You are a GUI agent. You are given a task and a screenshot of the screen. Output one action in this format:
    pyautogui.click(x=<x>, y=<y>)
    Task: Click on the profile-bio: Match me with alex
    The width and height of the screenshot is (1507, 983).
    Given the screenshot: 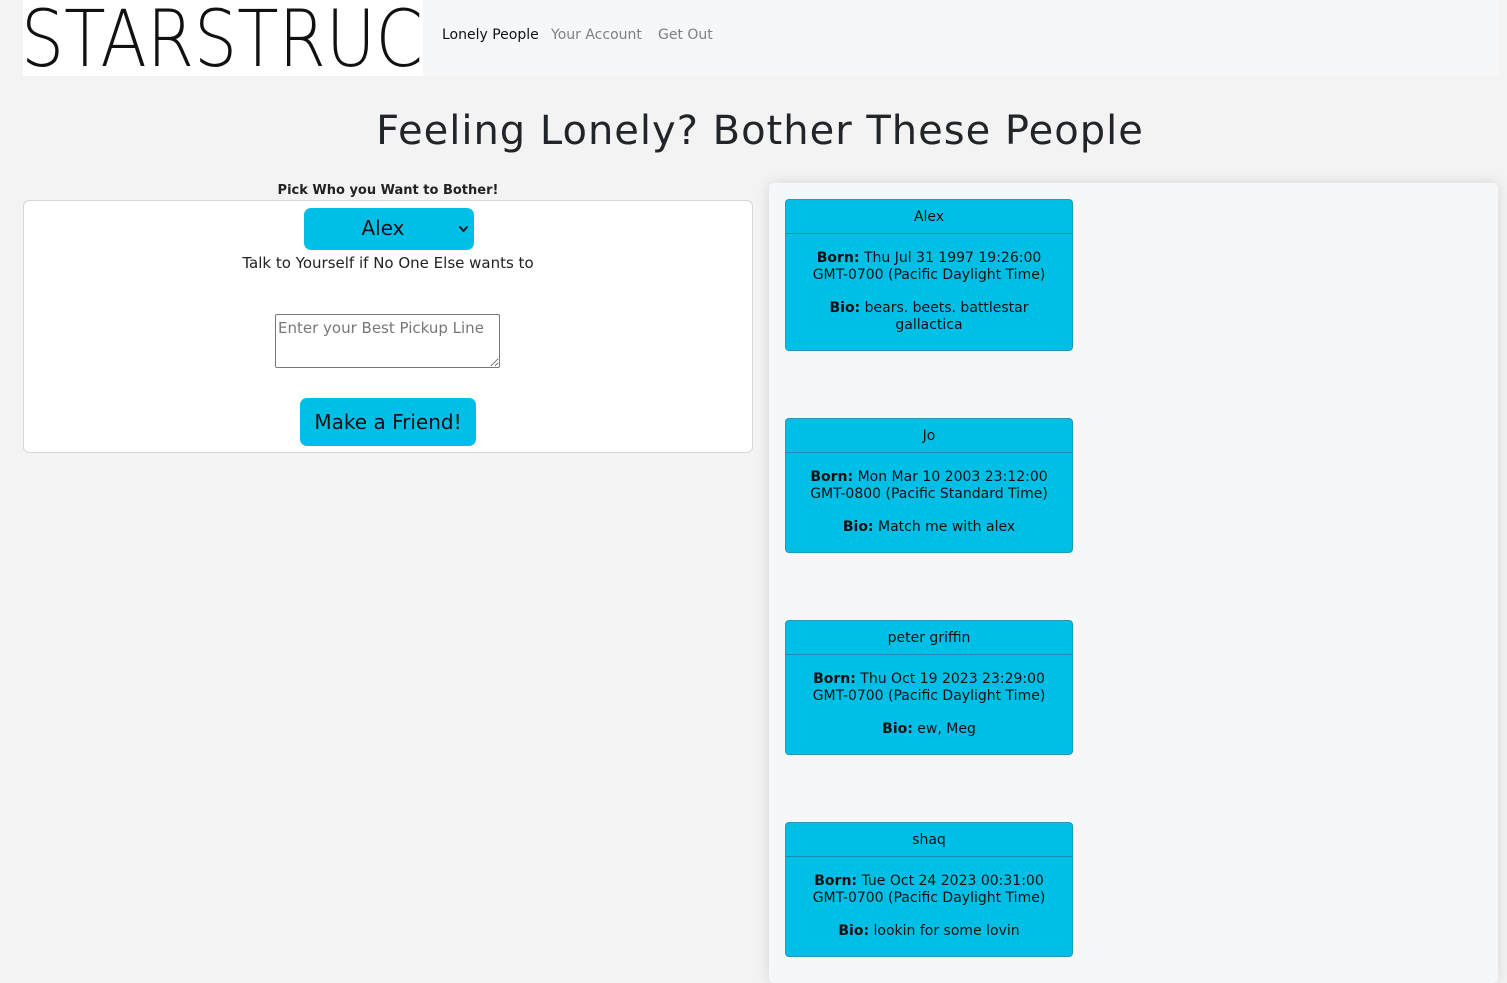 What is the action you would take?
    pyautogui.click(x=946, y=527)
    